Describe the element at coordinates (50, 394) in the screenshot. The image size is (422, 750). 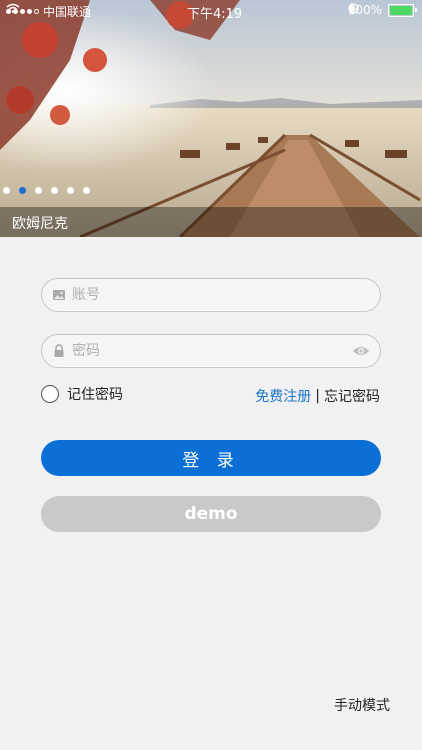
I see `remember-checkbox` at that location.